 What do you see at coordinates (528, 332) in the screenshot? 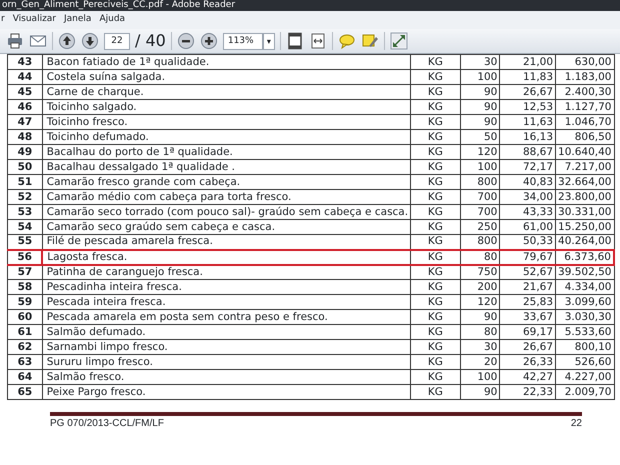
I see `table-cell: 69,17` at bounding box center [528, 332].